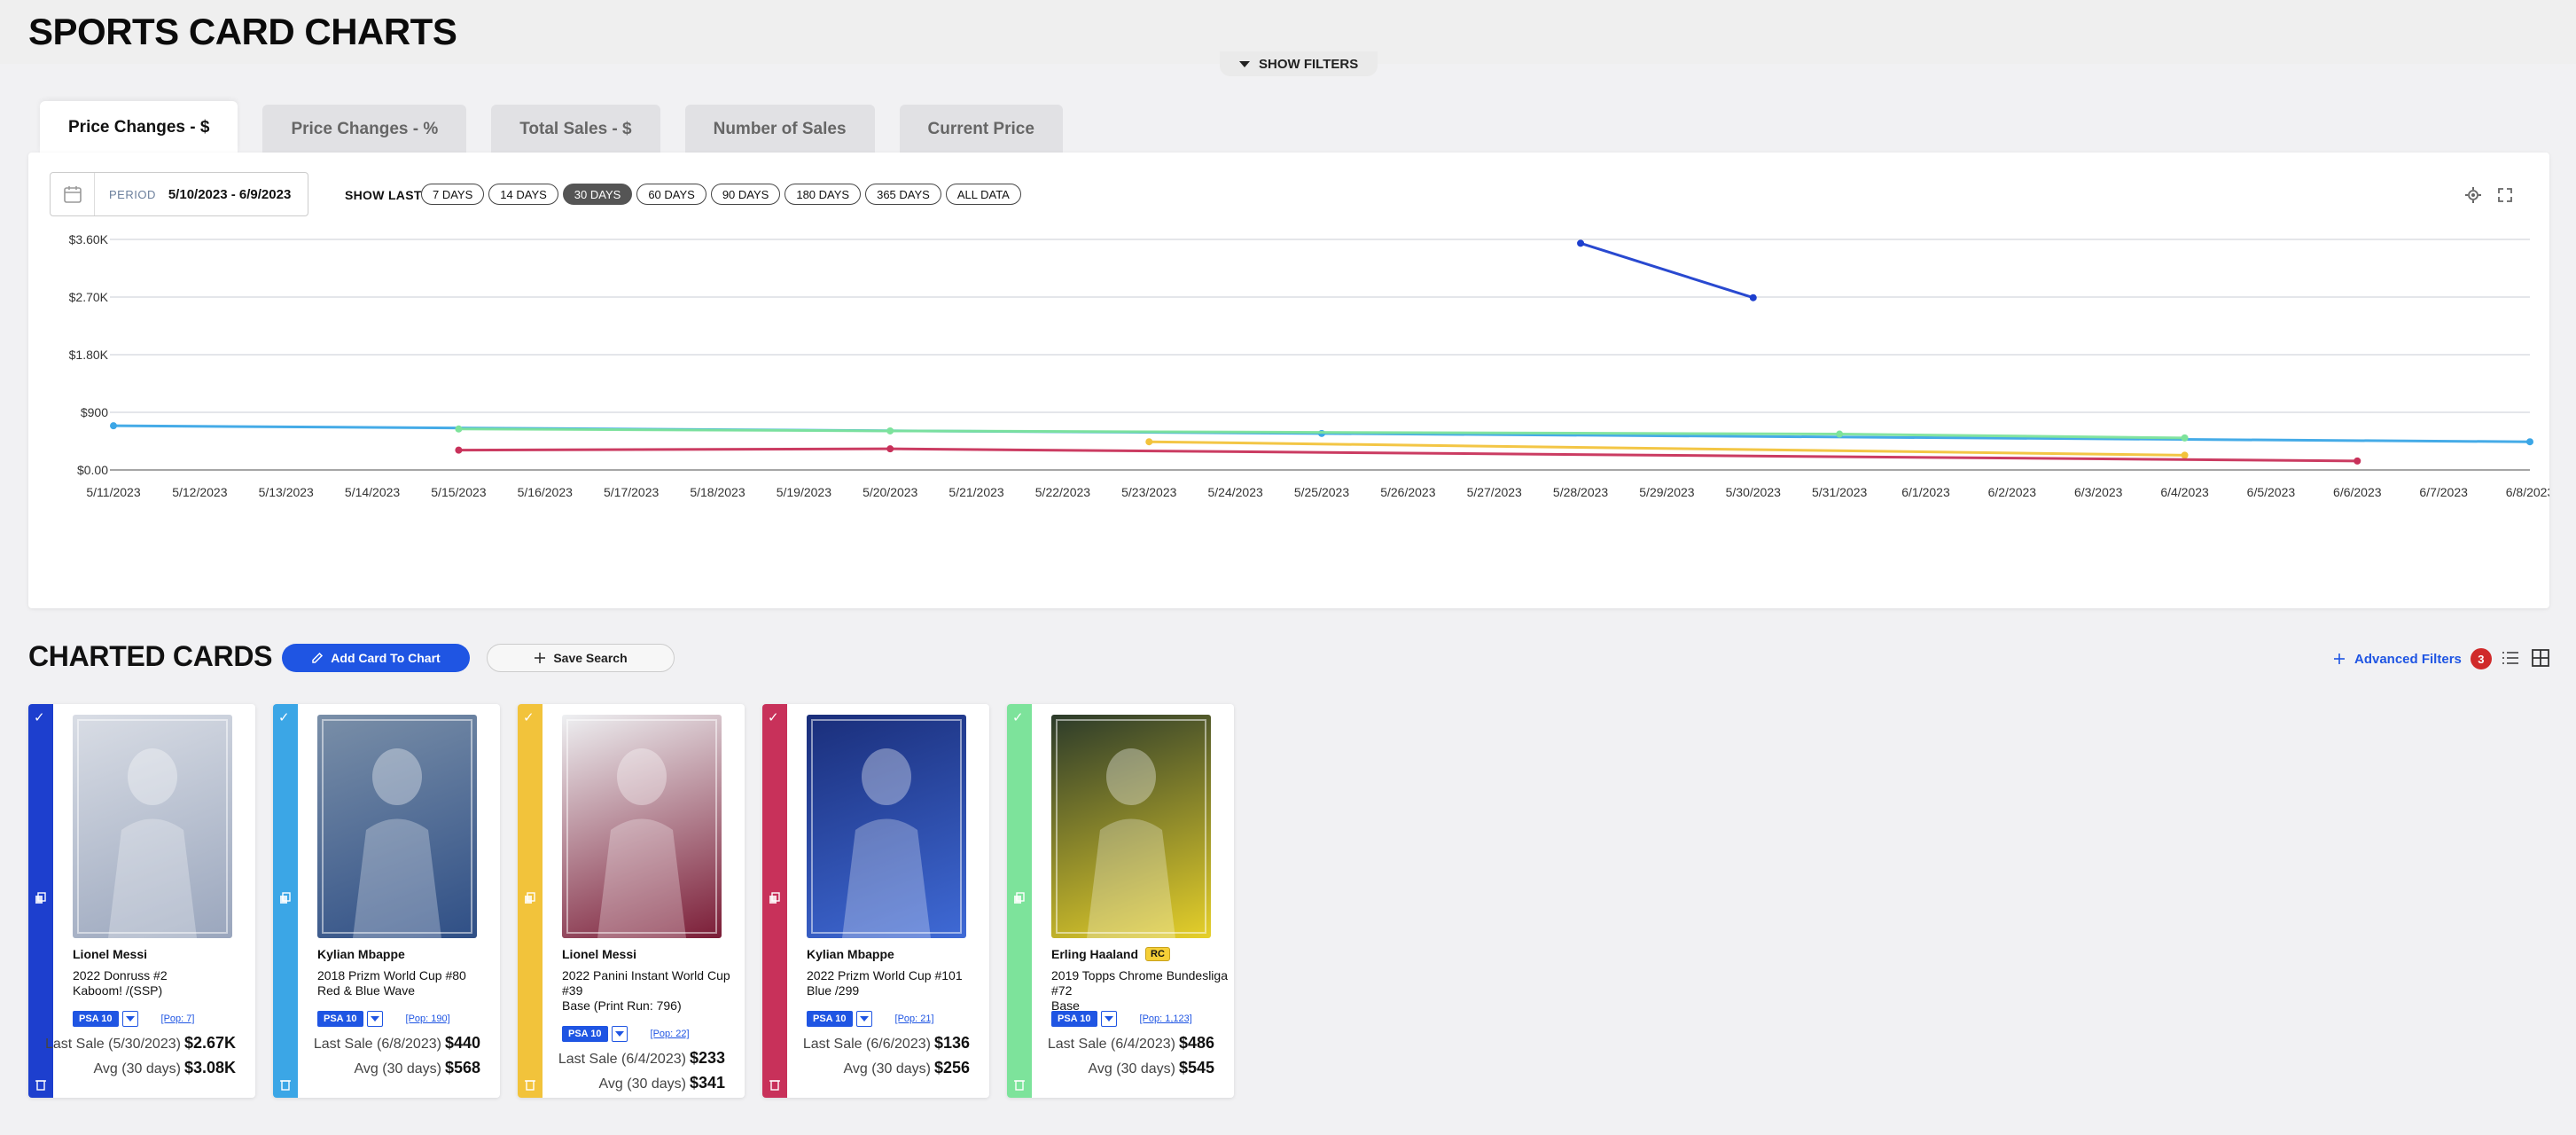 The image size is (2576, 1135). I want to click on tab-3: Number of Sales, so click(779, 130).